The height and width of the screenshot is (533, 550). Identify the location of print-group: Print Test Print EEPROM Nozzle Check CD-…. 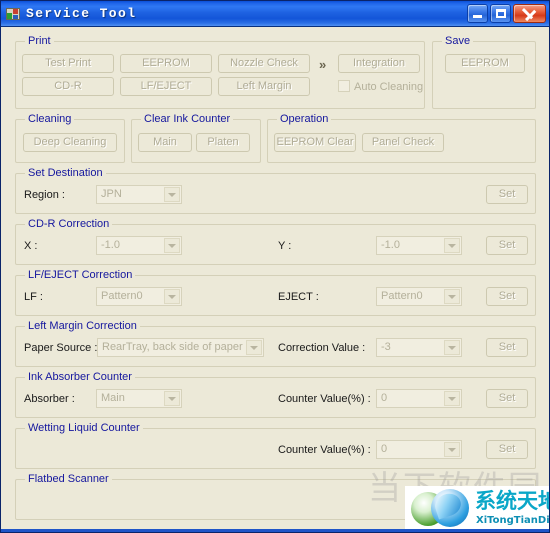
(220, 72).